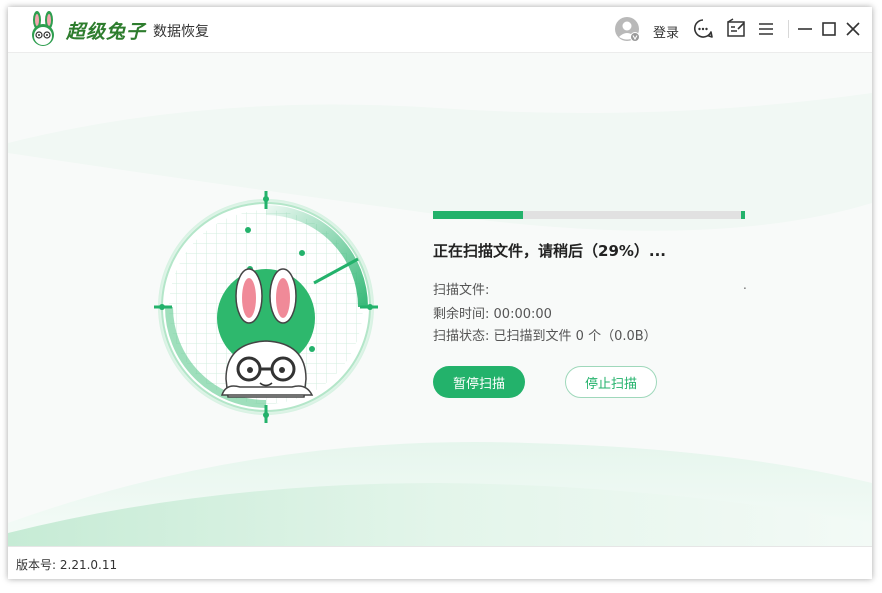 The image size is (882, 593). Describe the element at coordinates (43, 28) in the screenshot. I see `rabbit-logo-icon` at that location.